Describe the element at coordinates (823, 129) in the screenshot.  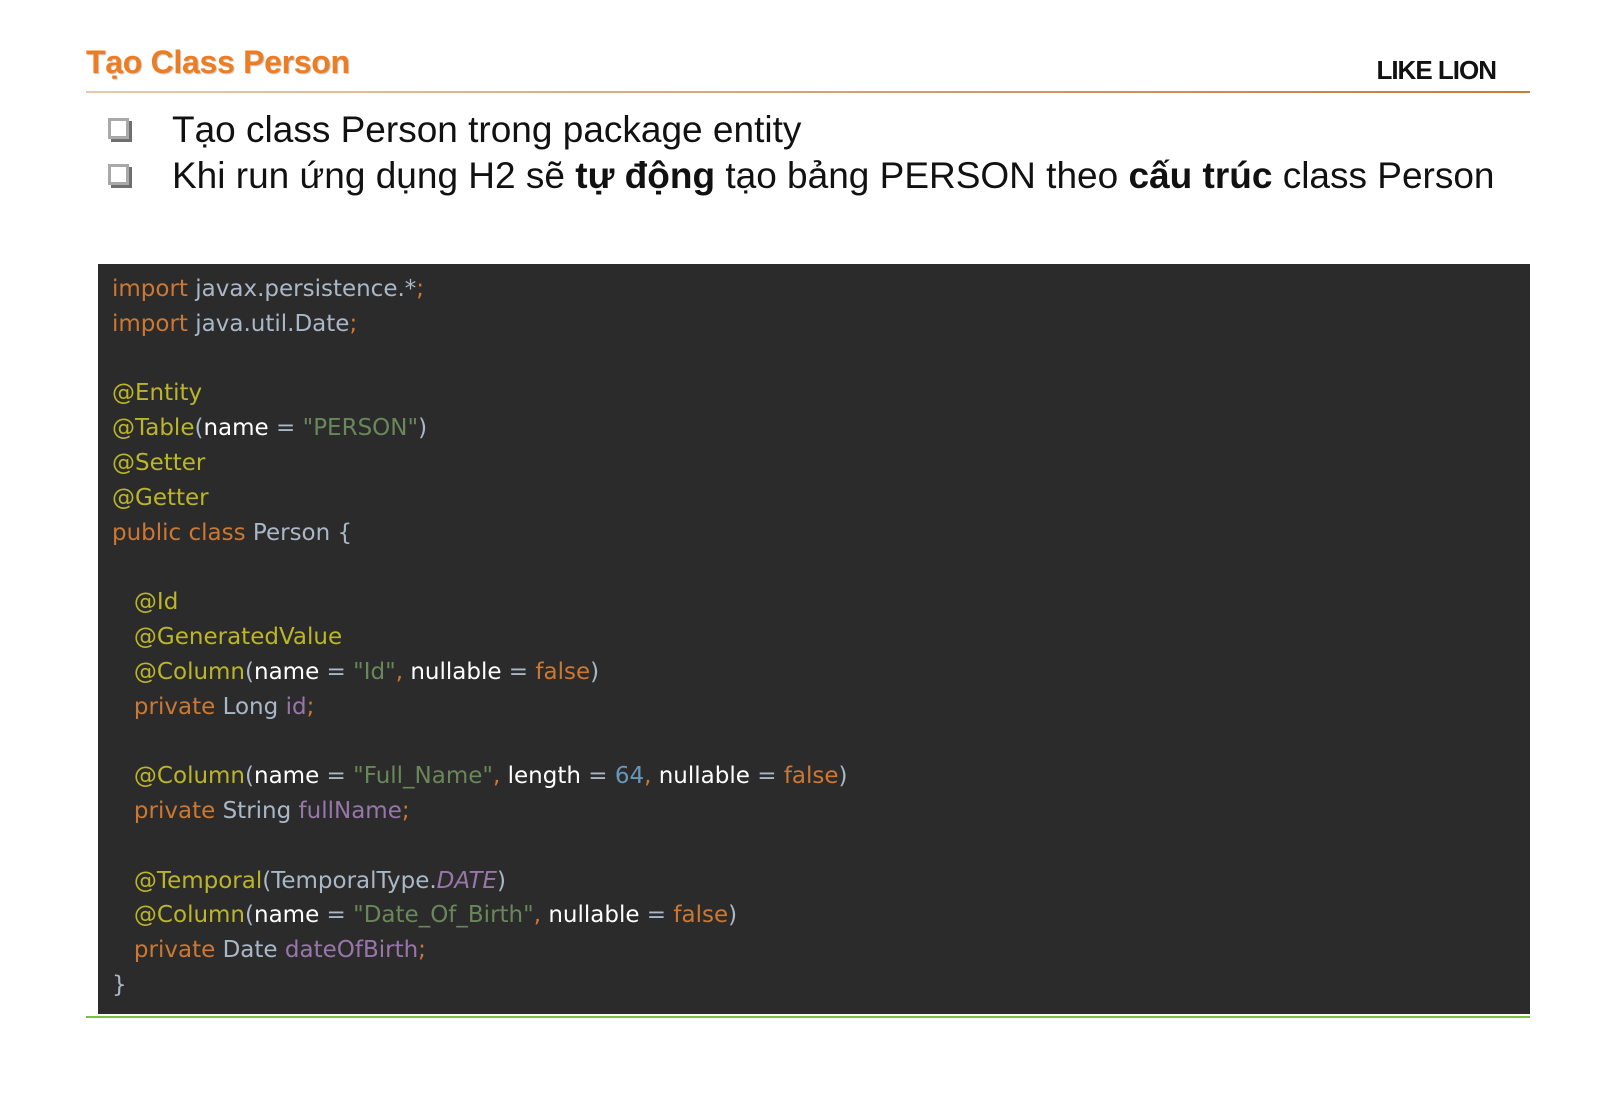
I see `bullet-item: Tạo class Person trong package entity` at that location.